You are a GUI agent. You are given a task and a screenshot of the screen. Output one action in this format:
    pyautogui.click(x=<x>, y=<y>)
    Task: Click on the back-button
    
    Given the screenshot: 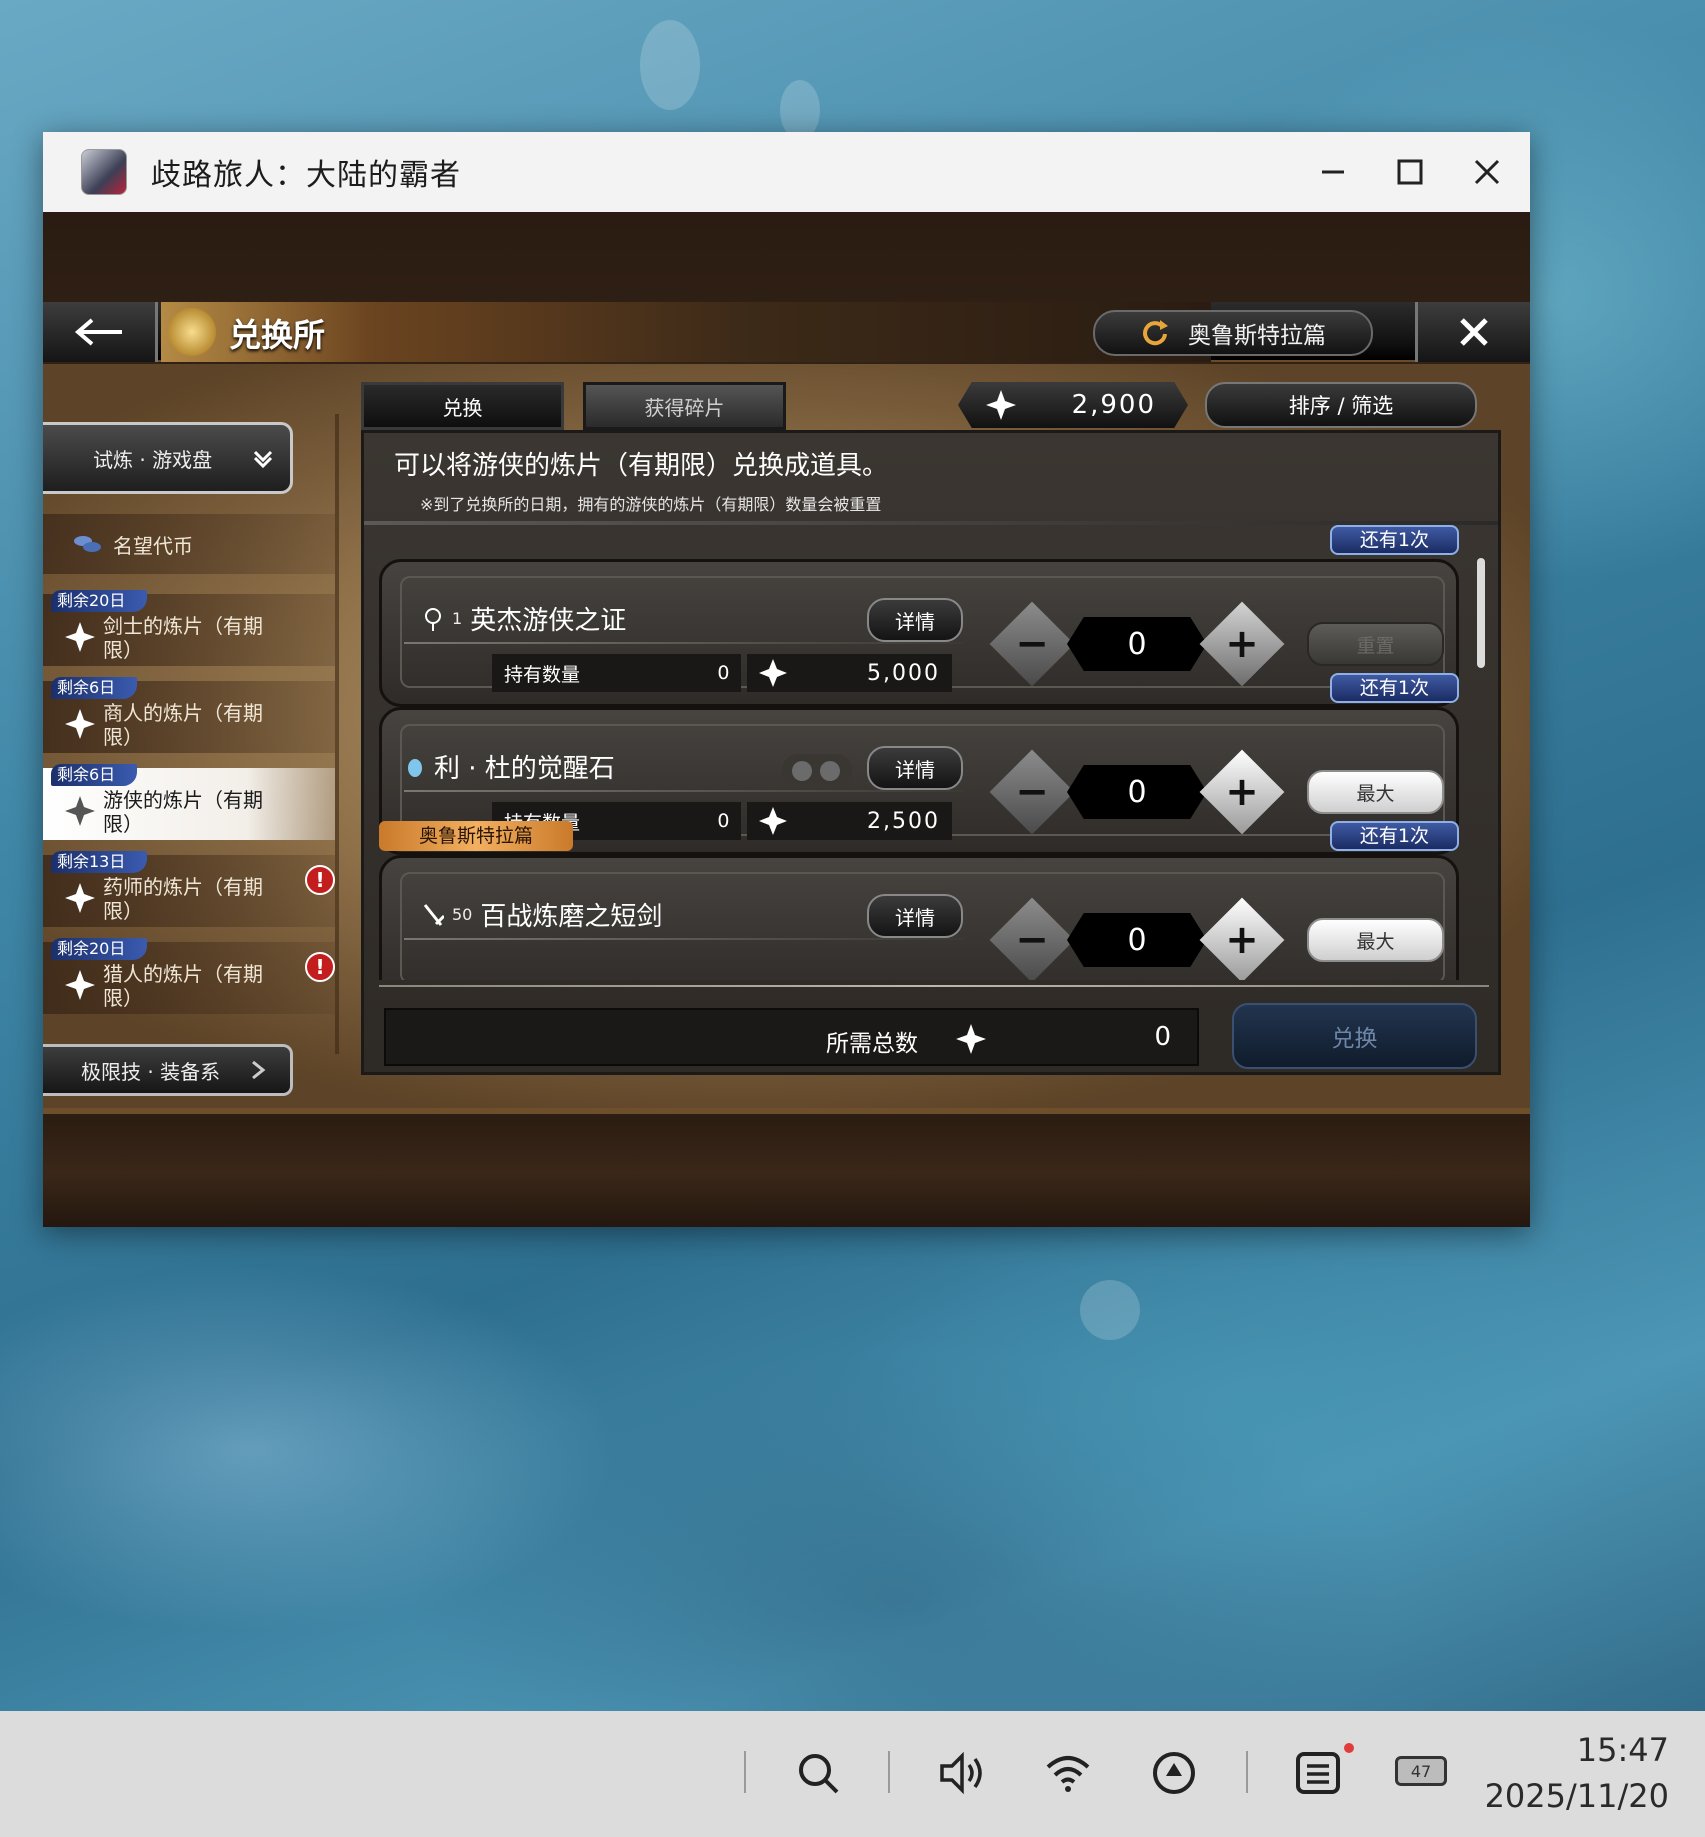 What is the action you would take?
    pyautogui.click(x=100, y=332)
    